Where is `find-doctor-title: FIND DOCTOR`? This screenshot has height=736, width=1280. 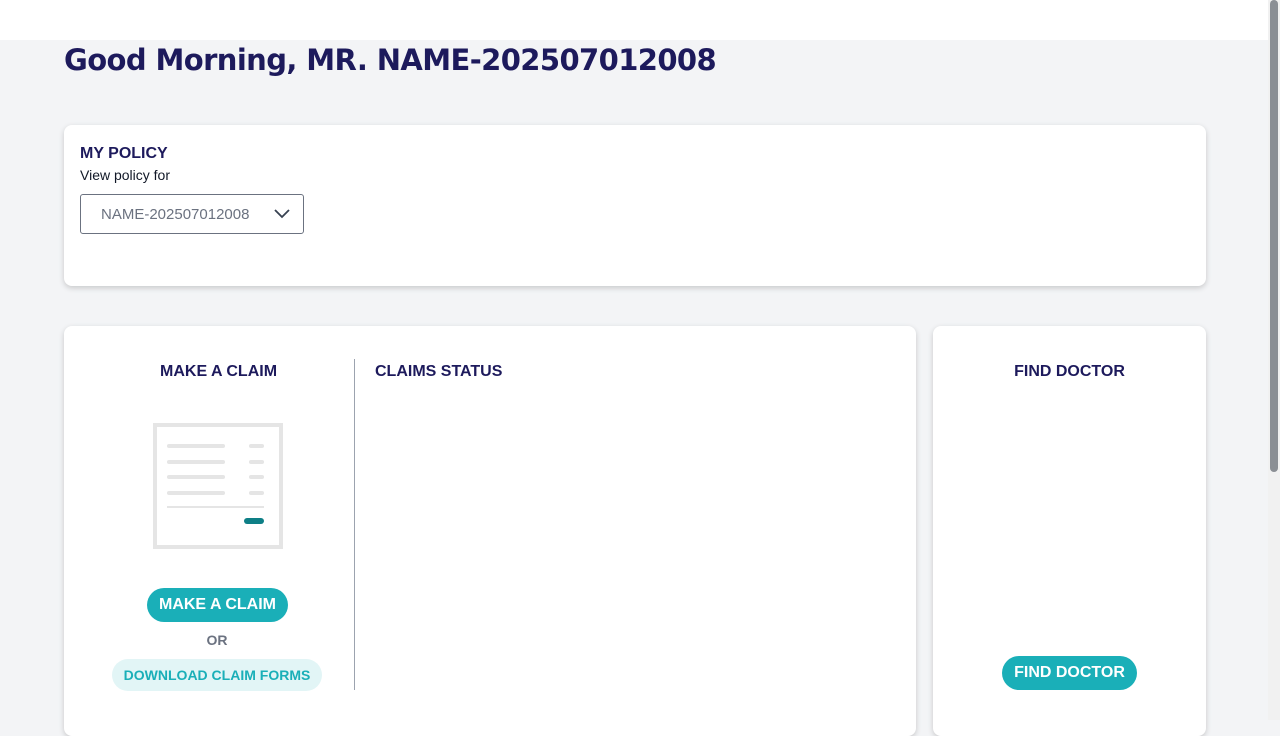
find-doctor-title: FIND DOCTOR is located at coordinates (1069, 371).